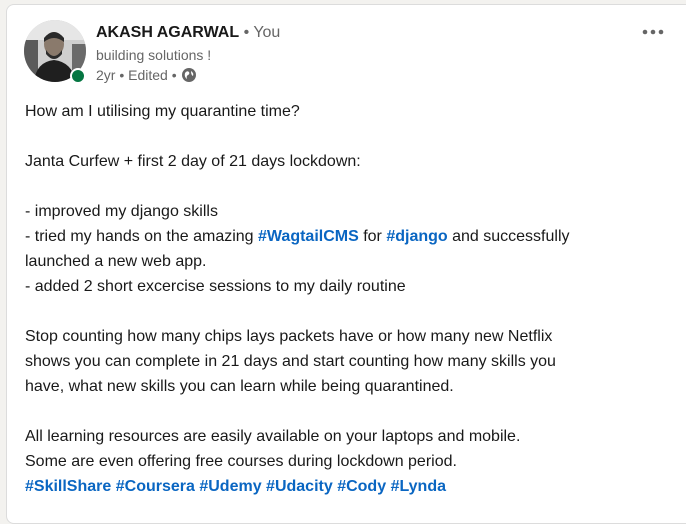  I want to click on more-options-button, so click(653, 32).